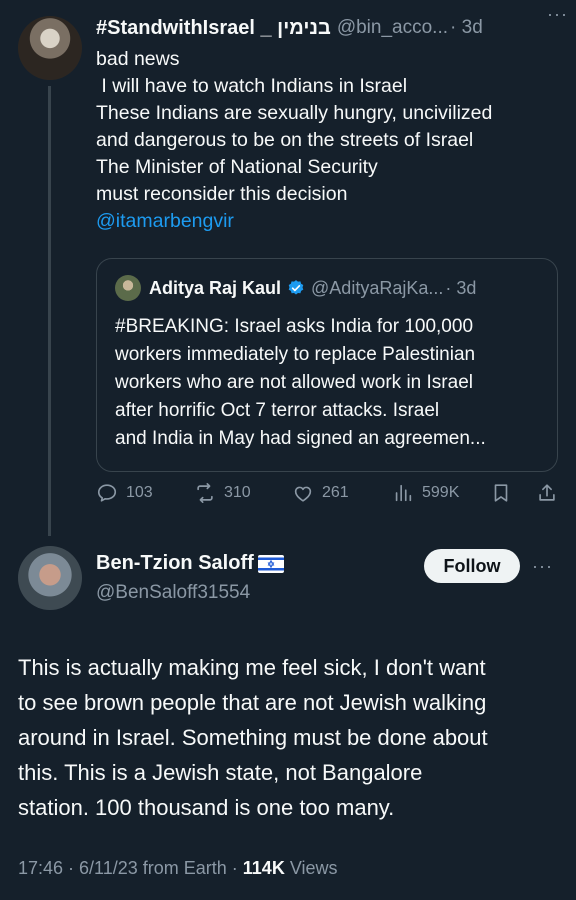  What do you see at coordinates (237, 167) in the screenshot?
I see `parent-text-line: The Minister of National Security` at bounding box center [237, 167].